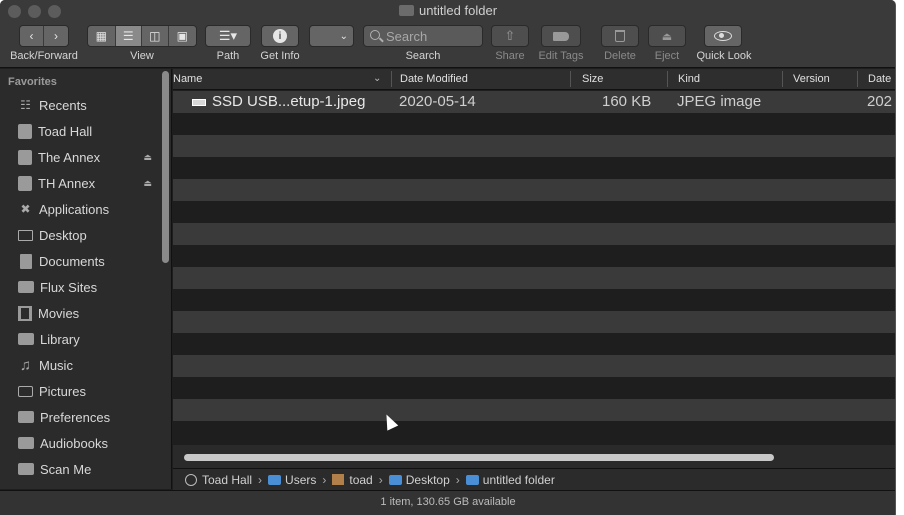 The width and height of the screenshot is (904, 515). I want to click on scrollbar-thumb, so click(479, 457).